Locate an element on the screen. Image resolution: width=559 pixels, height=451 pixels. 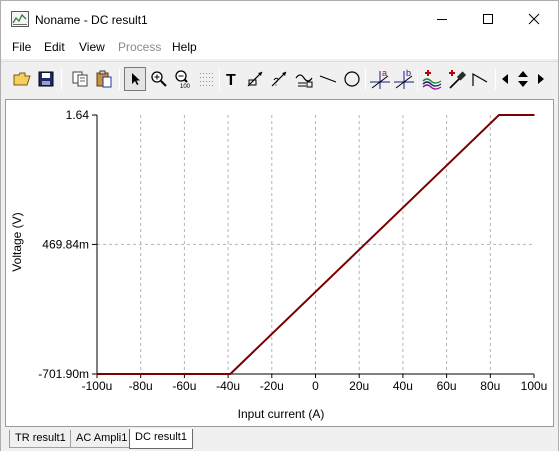
toolbar: 100 T a b is located at coordinates (279, 79).